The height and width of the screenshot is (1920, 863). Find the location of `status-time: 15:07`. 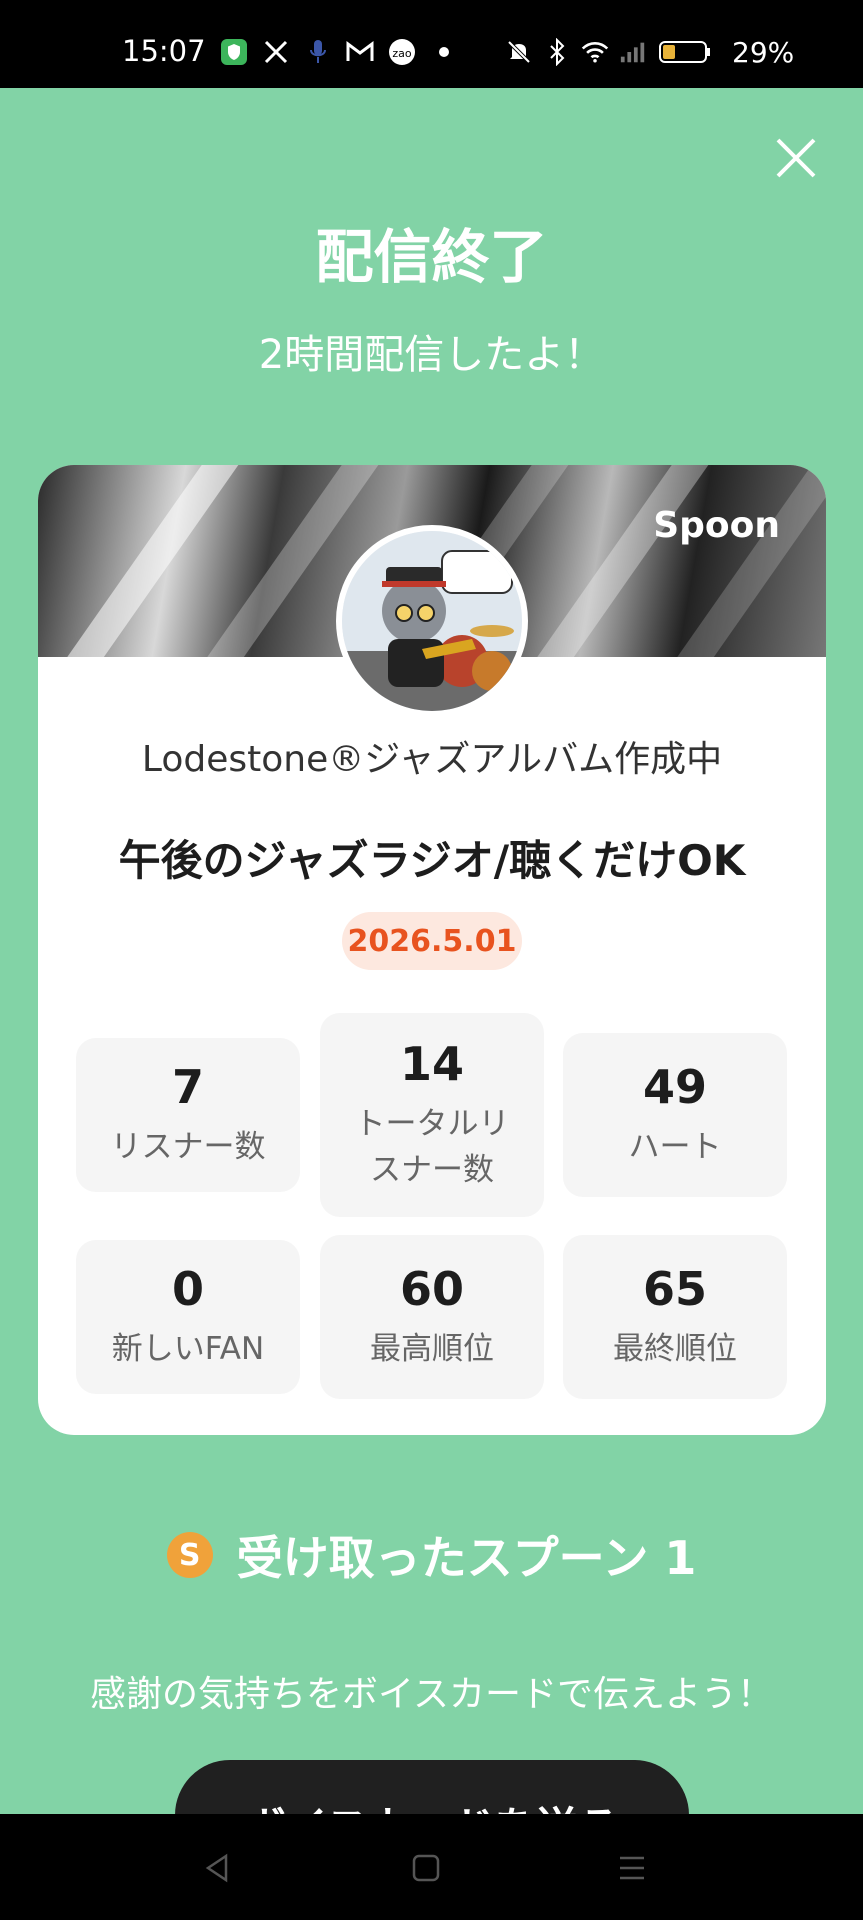

status-time: 15:07 is located at coordinates (164, 51).